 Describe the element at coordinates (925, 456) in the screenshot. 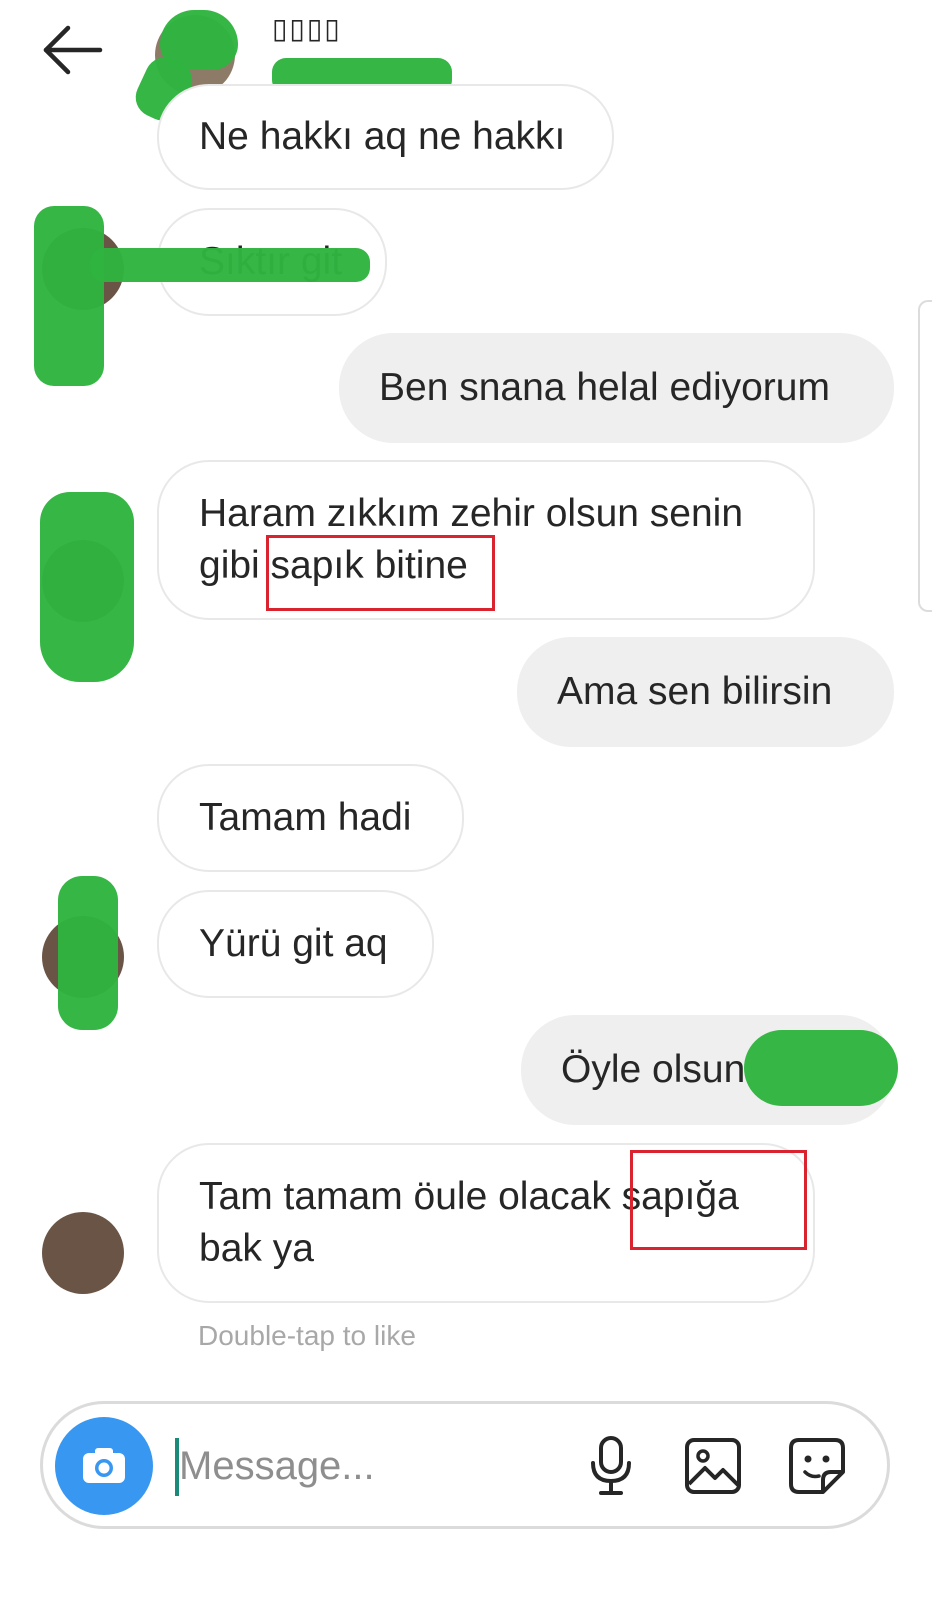

I see `scrollbar` at that location.